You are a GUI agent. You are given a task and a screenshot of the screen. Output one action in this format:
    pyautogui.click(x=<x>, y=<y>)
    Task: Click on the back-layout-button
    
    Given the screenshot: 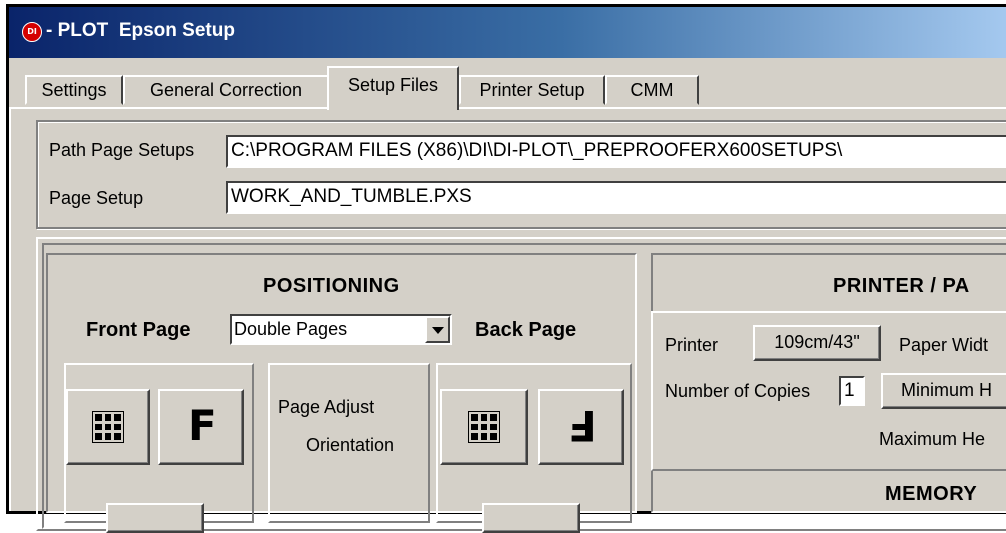 What is the action you would take?
    pyautogui.click(x=484, y=427)
    